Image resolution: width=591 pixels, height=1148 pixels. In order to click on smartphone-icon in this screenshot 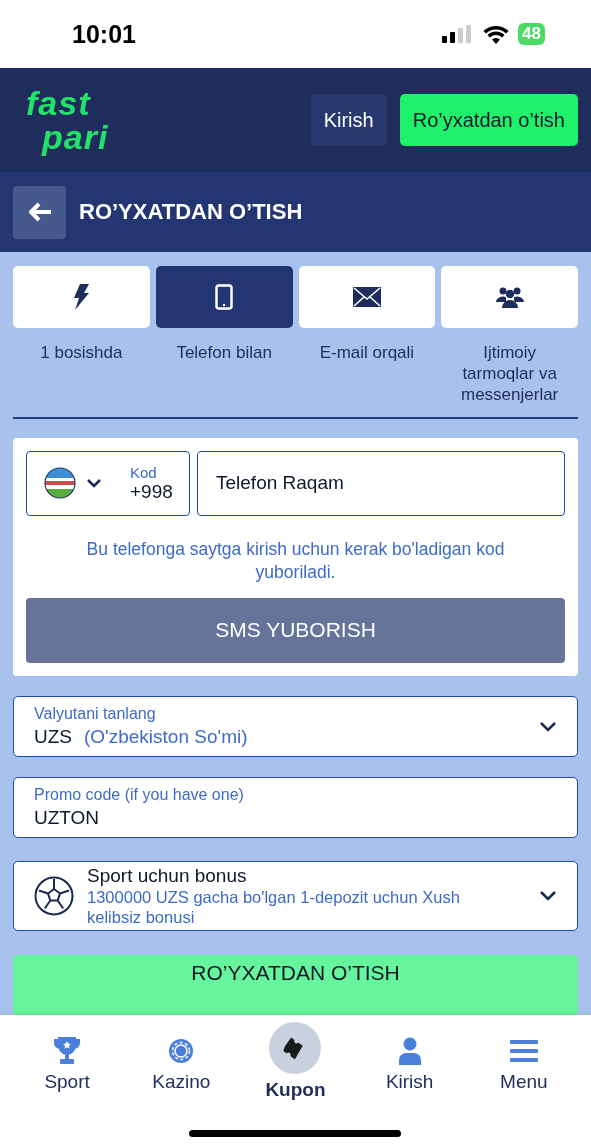, I will do `click(224, 297)`.